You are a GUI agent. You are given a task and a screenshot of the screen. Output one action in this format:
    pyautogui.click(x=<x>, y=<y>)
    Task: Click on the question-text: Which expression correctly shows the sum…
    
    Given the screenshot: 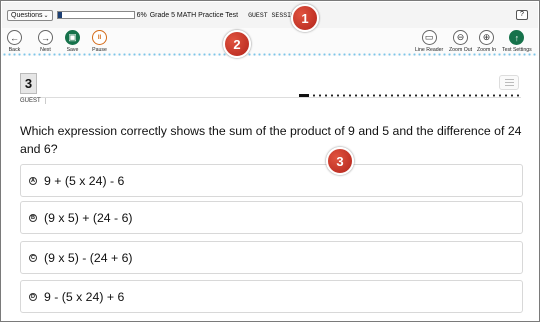 What is the action you would take?
    pyautogui.click(x=271, y=140)
    